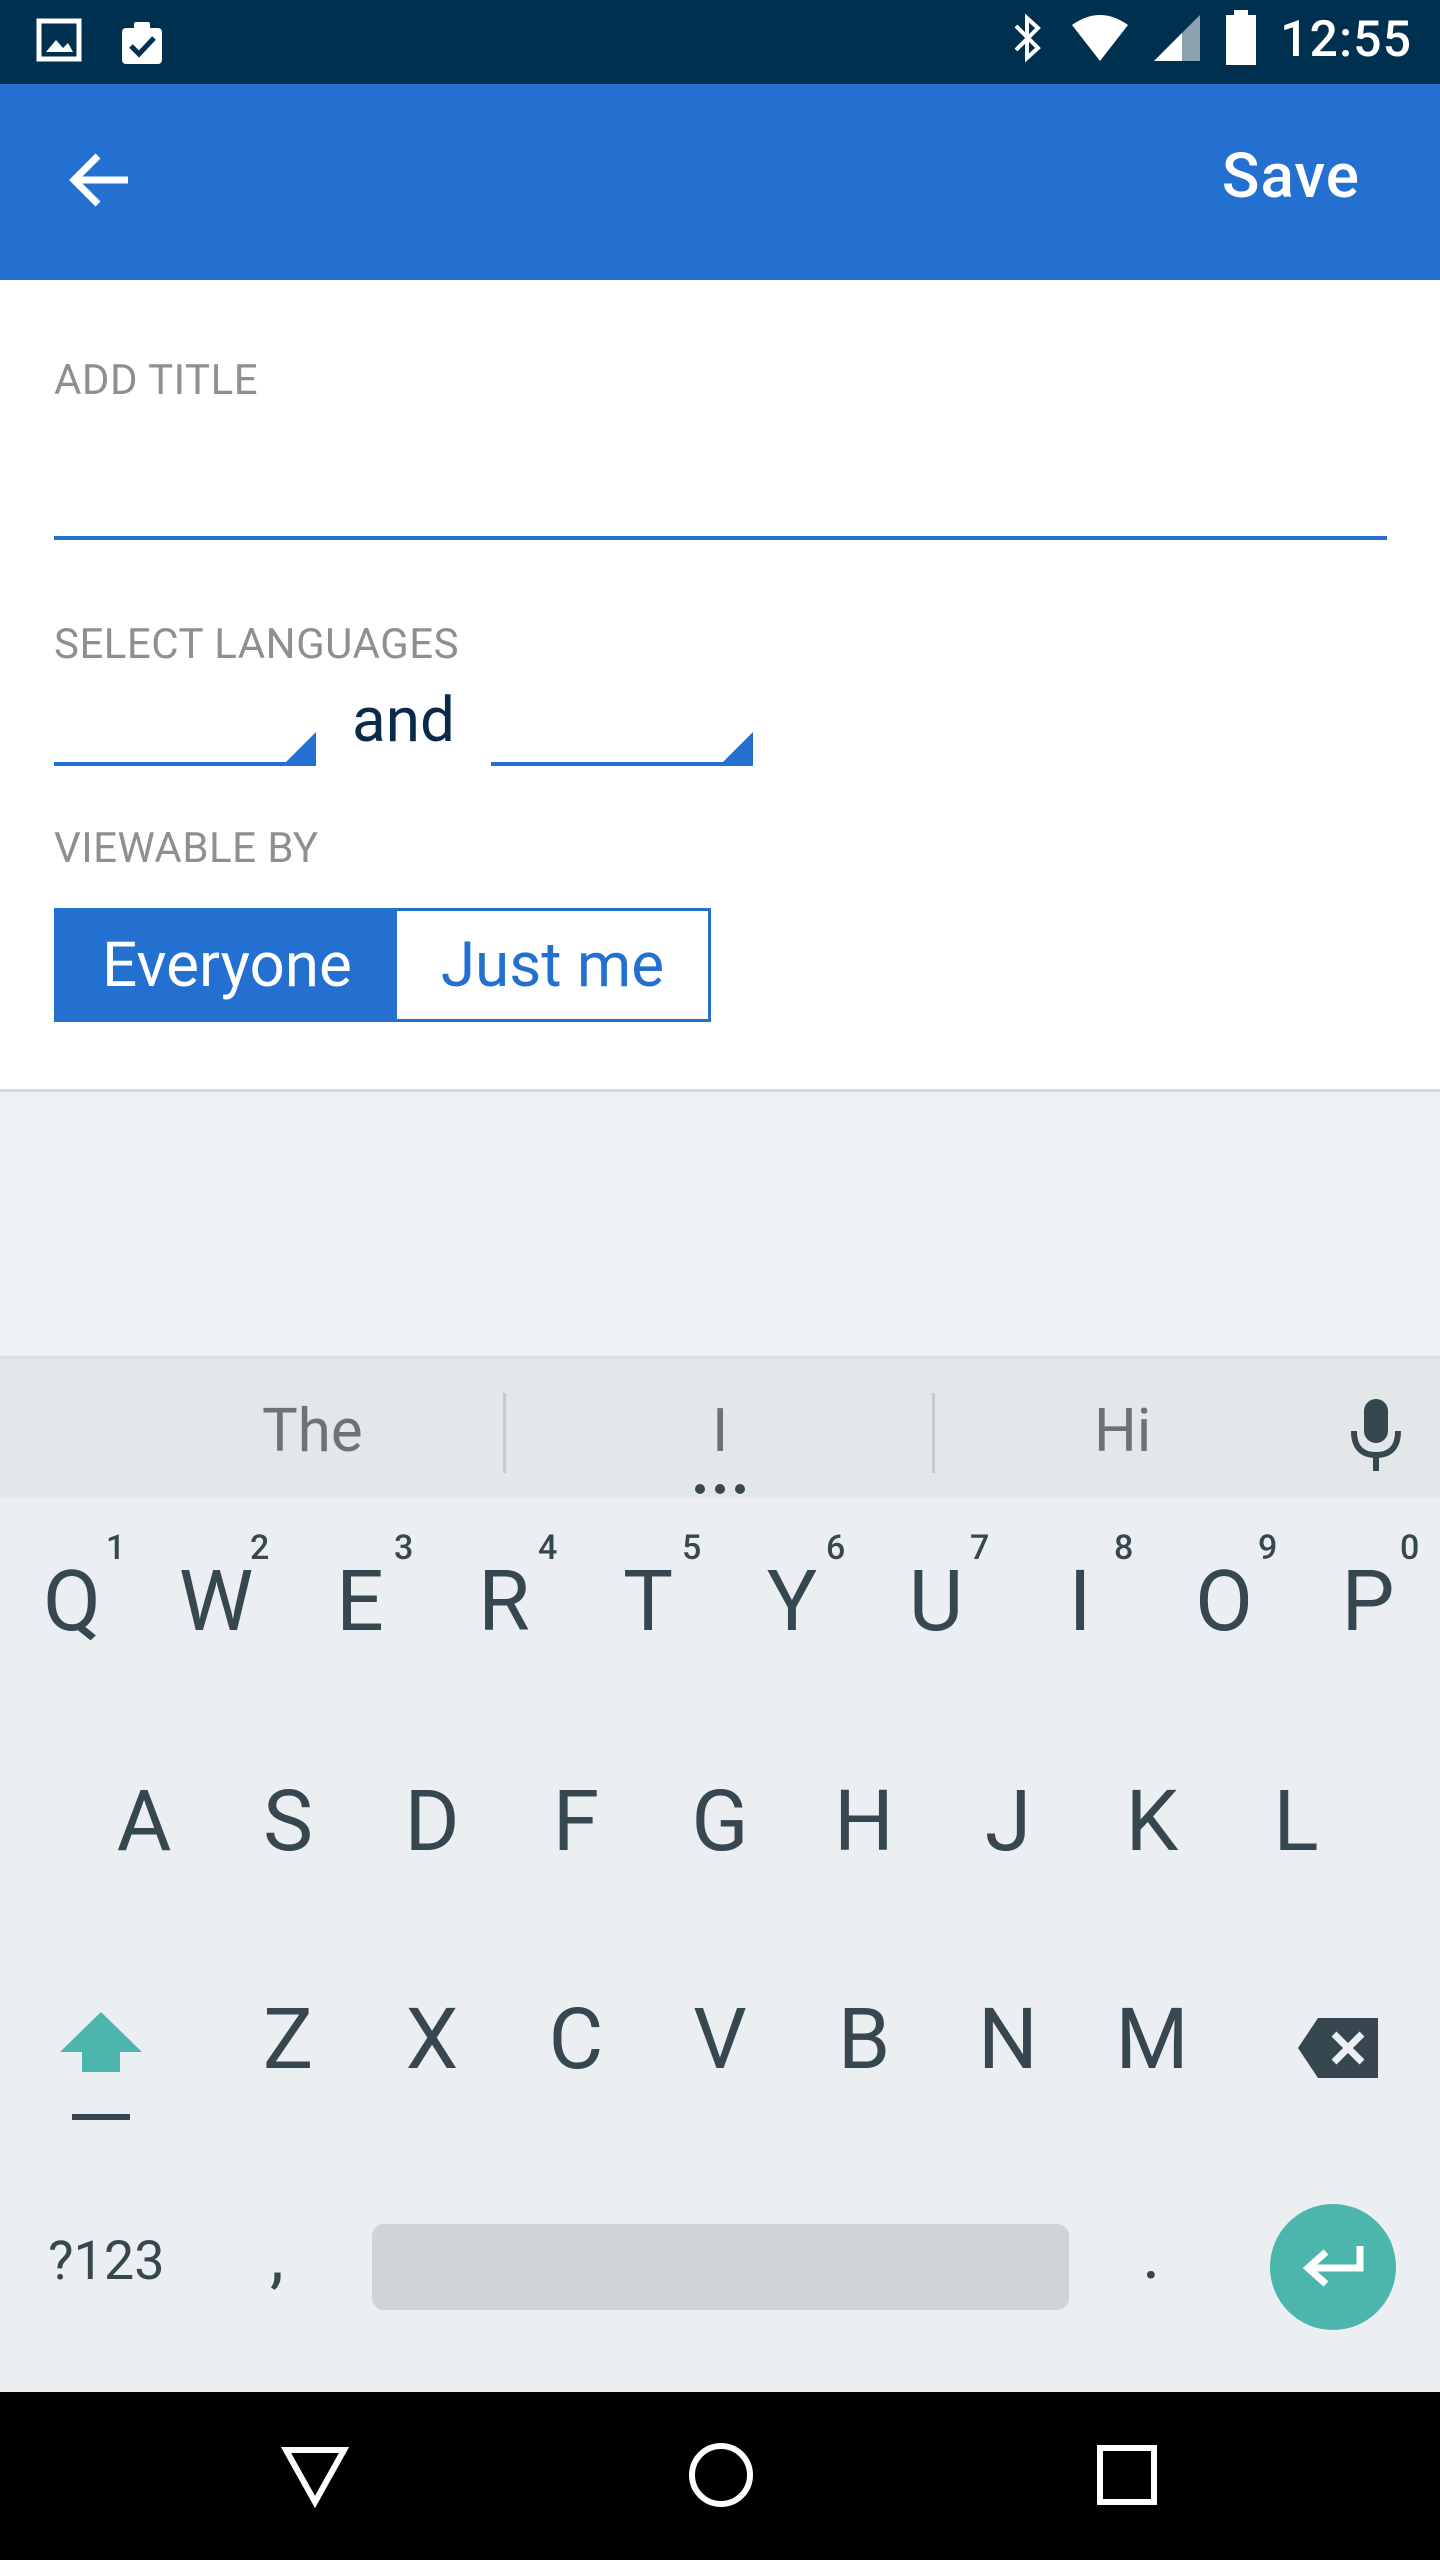  What do you see at coordinates (720, 42) in the screenshot?
I see `status-bar: 12:55` at bounding box center [720, 42].